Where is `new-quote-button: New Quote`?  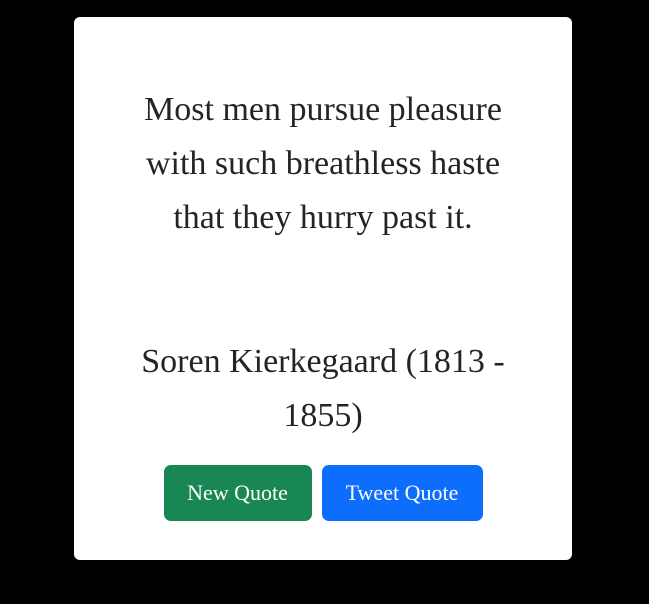
new-quote-button: New Quote is located at coordinates (237, 493).